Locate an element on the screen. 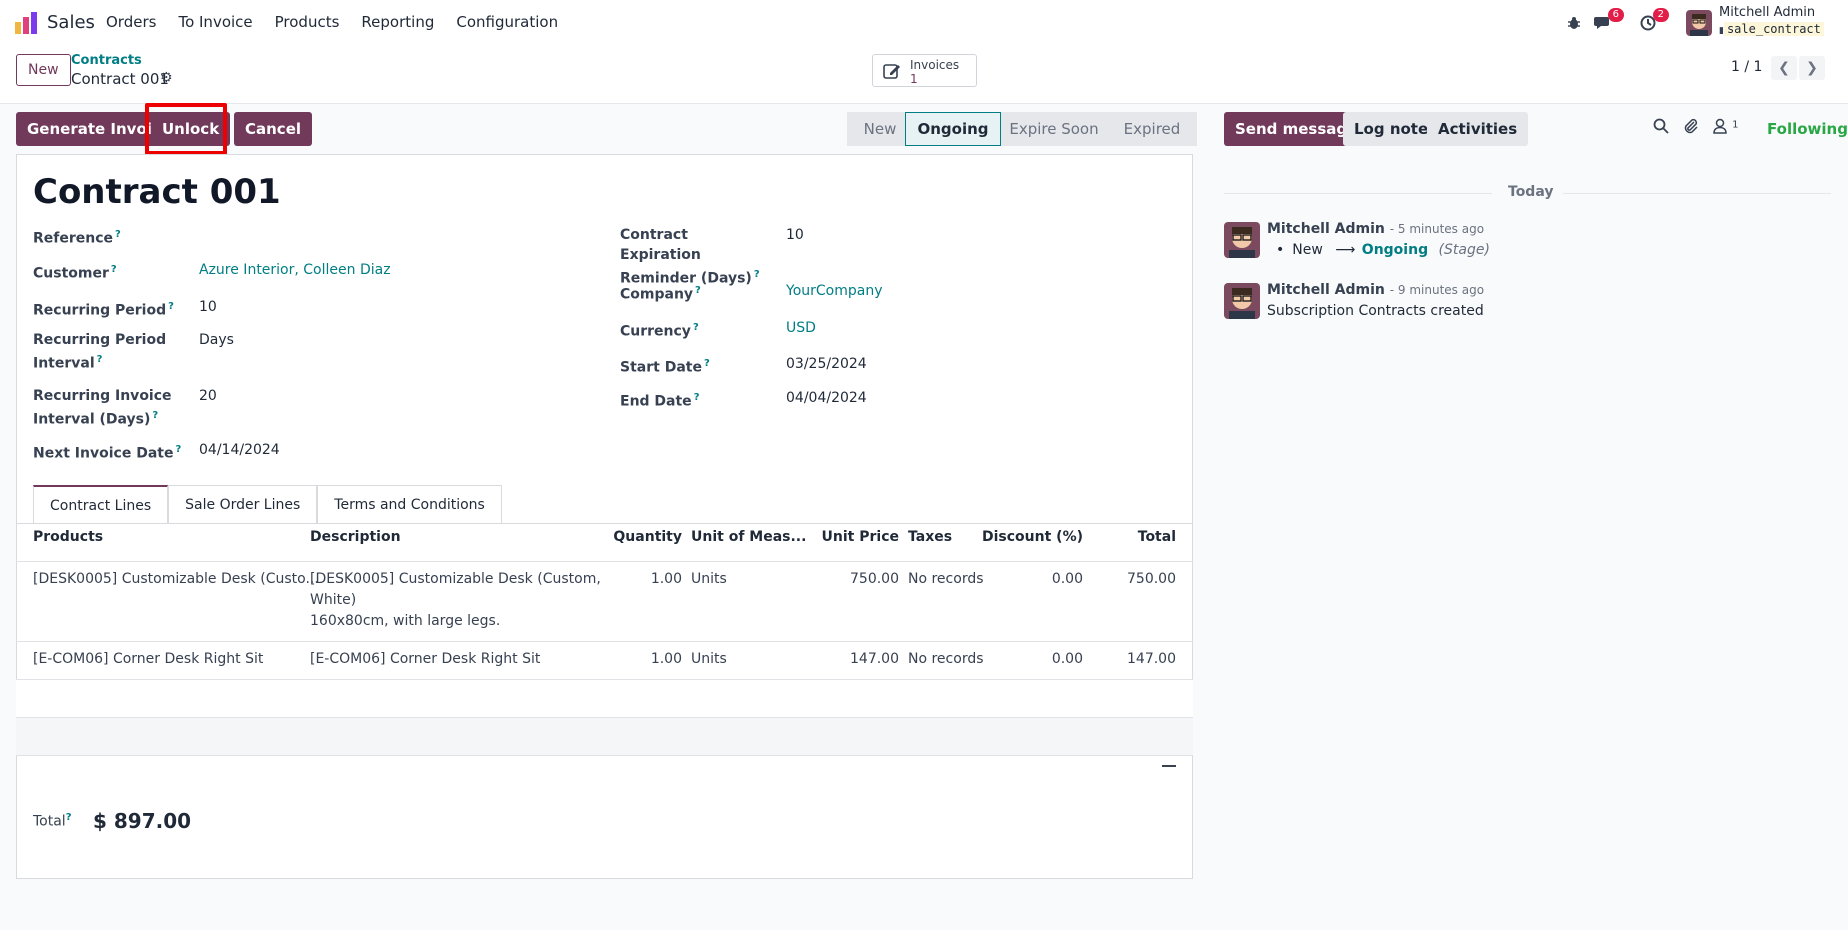 This screenshot has width=1848, height=930. cancel-button: Cancel is located at coordinates (273, 129).